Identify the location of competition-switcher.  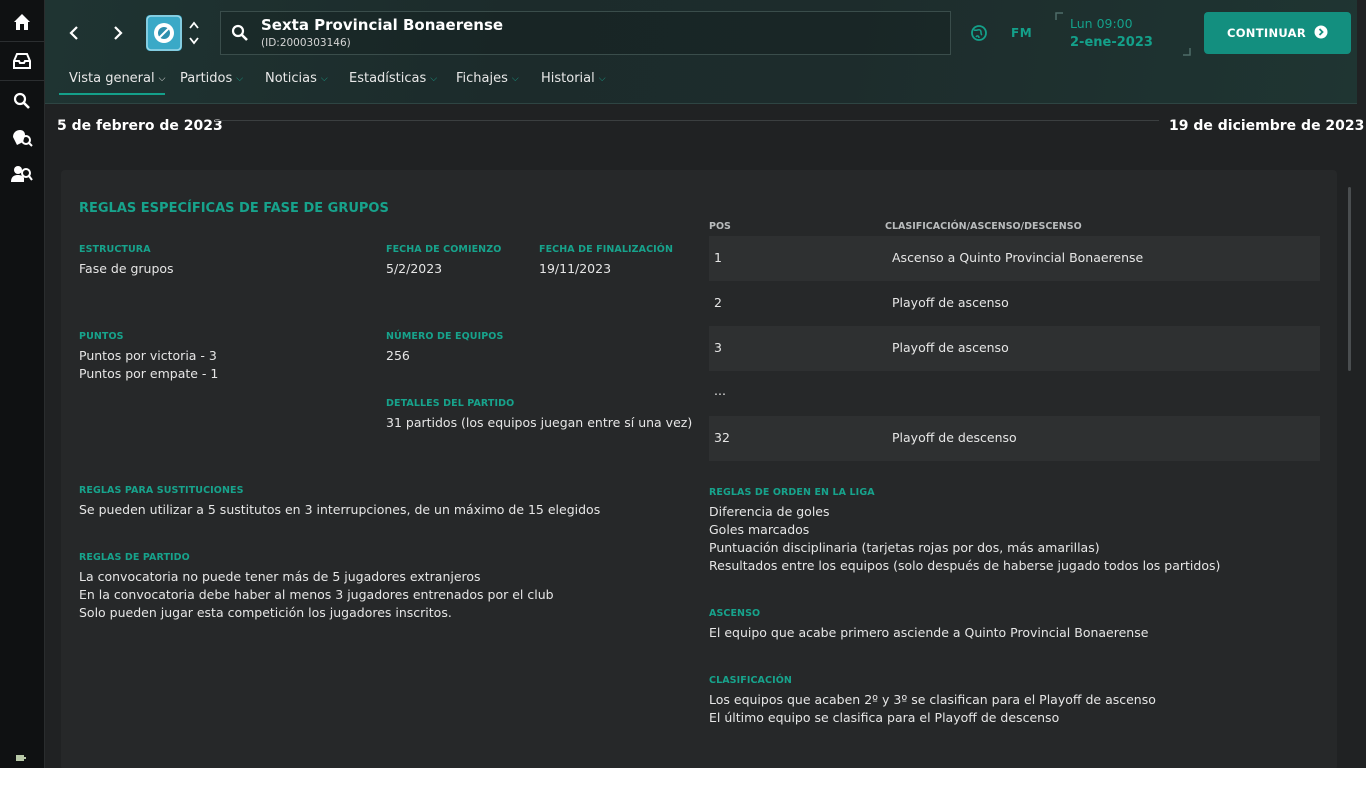
(194, 33).